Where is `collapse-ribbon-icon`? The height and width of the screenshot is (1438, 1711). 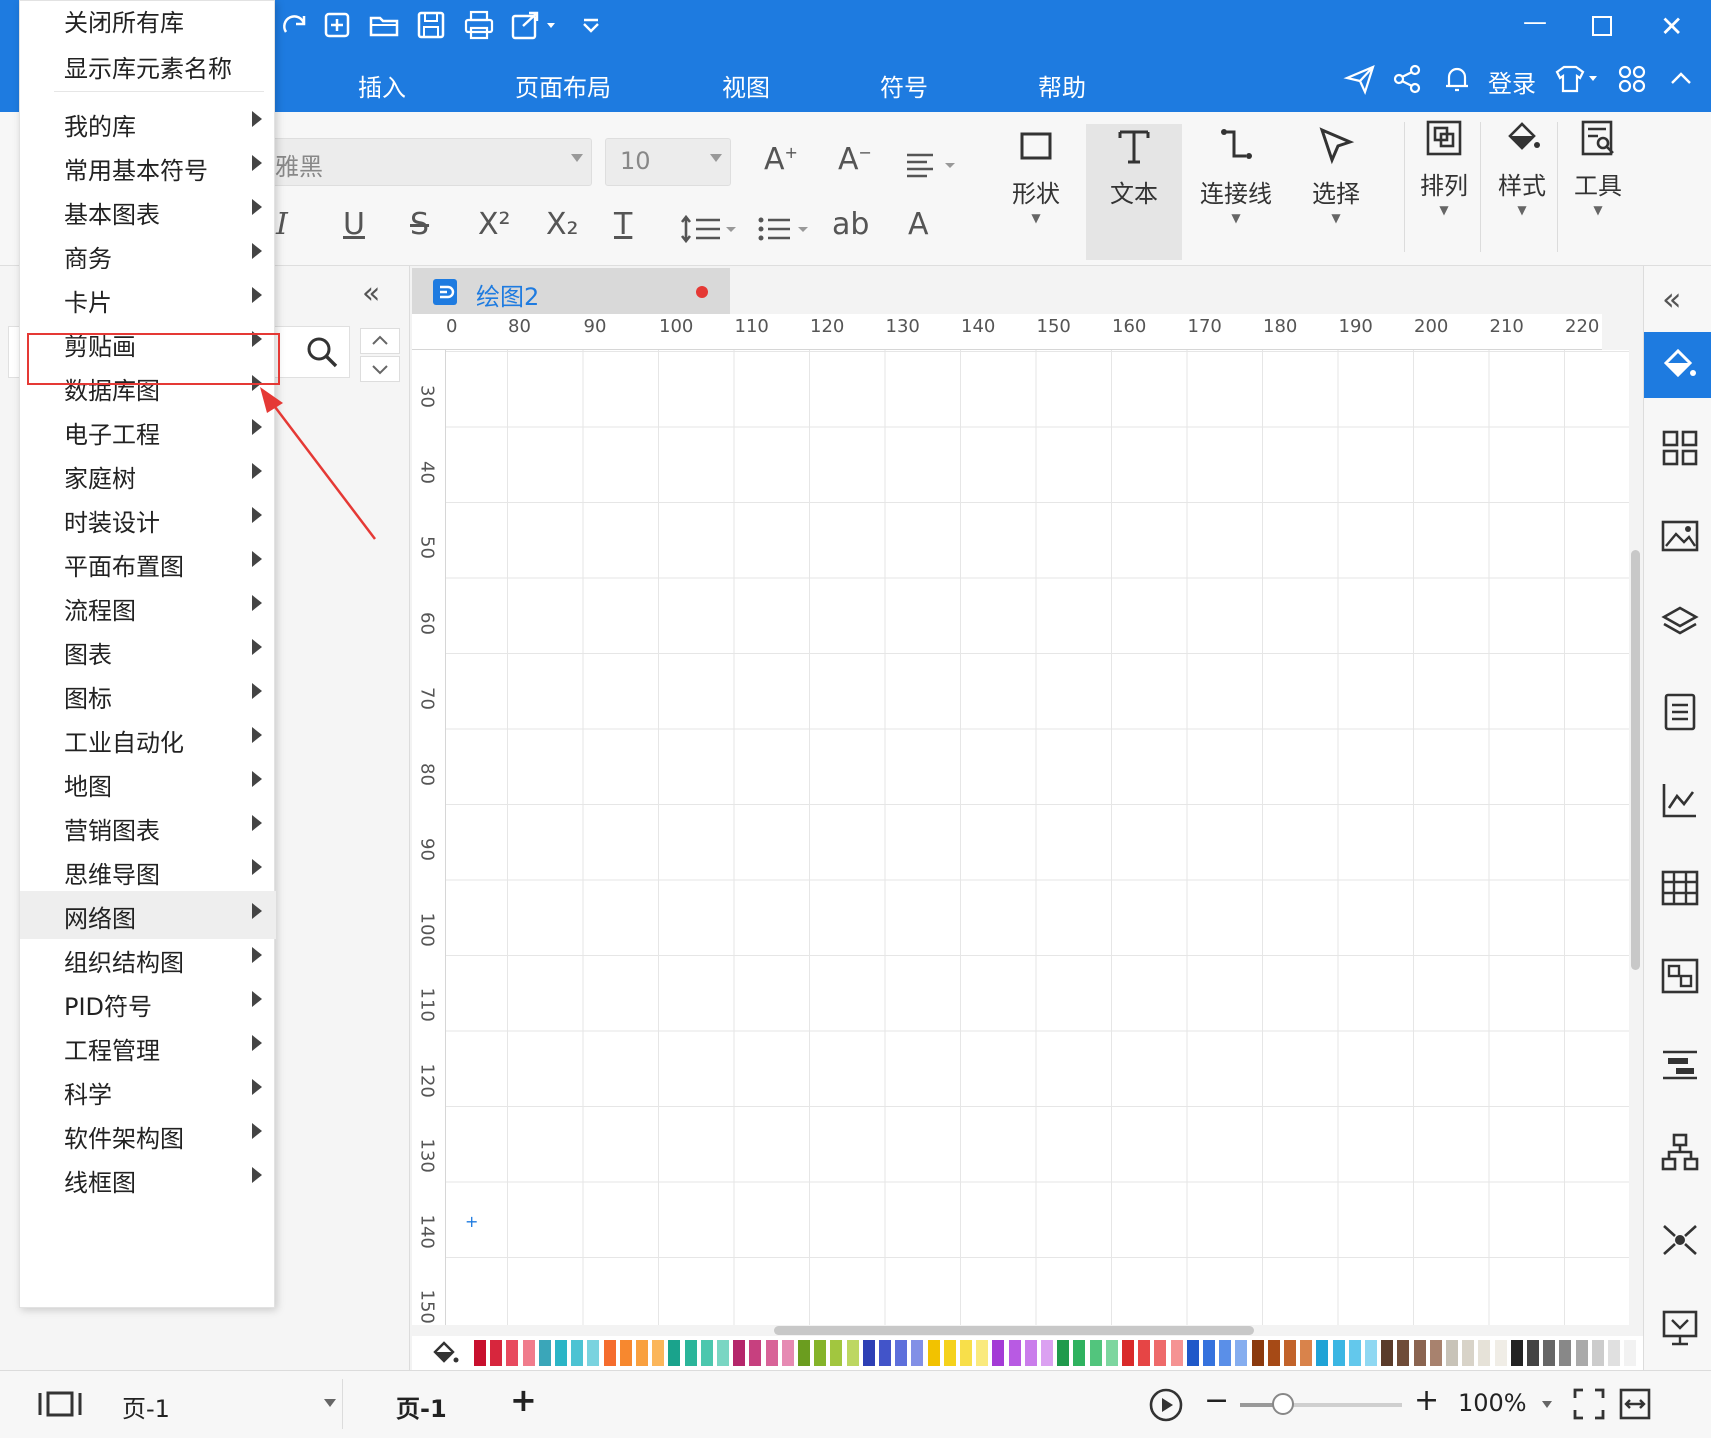 collapse-ribbon-icon is located at coordinates (1681, 79).